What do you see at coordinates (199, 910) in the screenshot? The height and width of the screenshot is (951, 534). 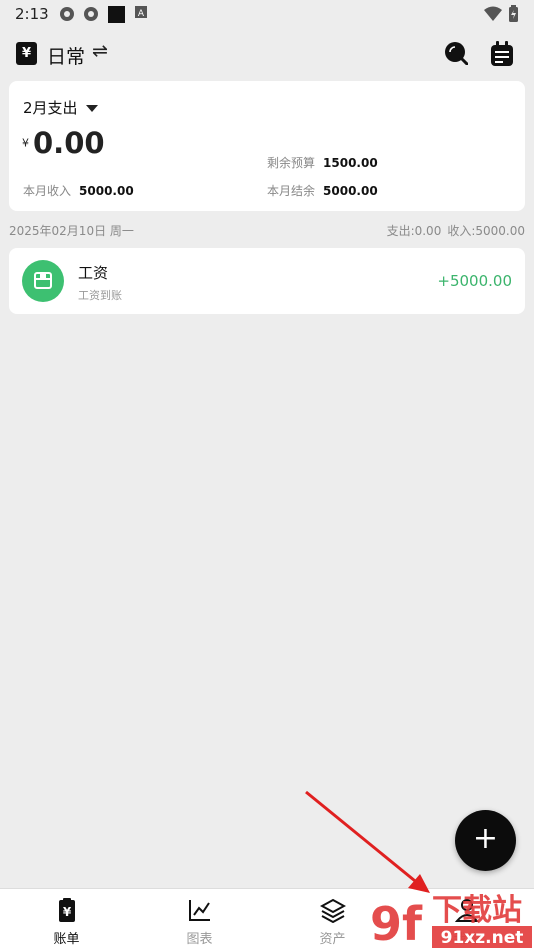 I see `chart-icon` at bounding box center [199, 910].